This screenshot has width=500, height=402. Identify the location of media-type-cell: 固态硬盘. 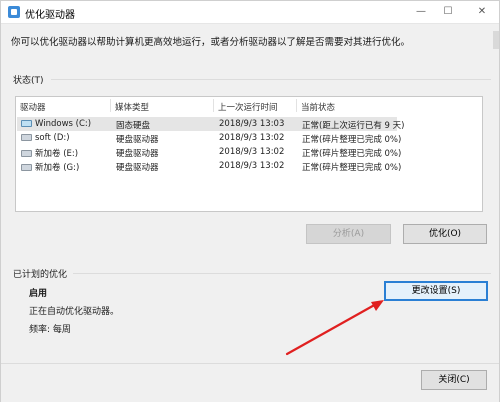
(133, 126).